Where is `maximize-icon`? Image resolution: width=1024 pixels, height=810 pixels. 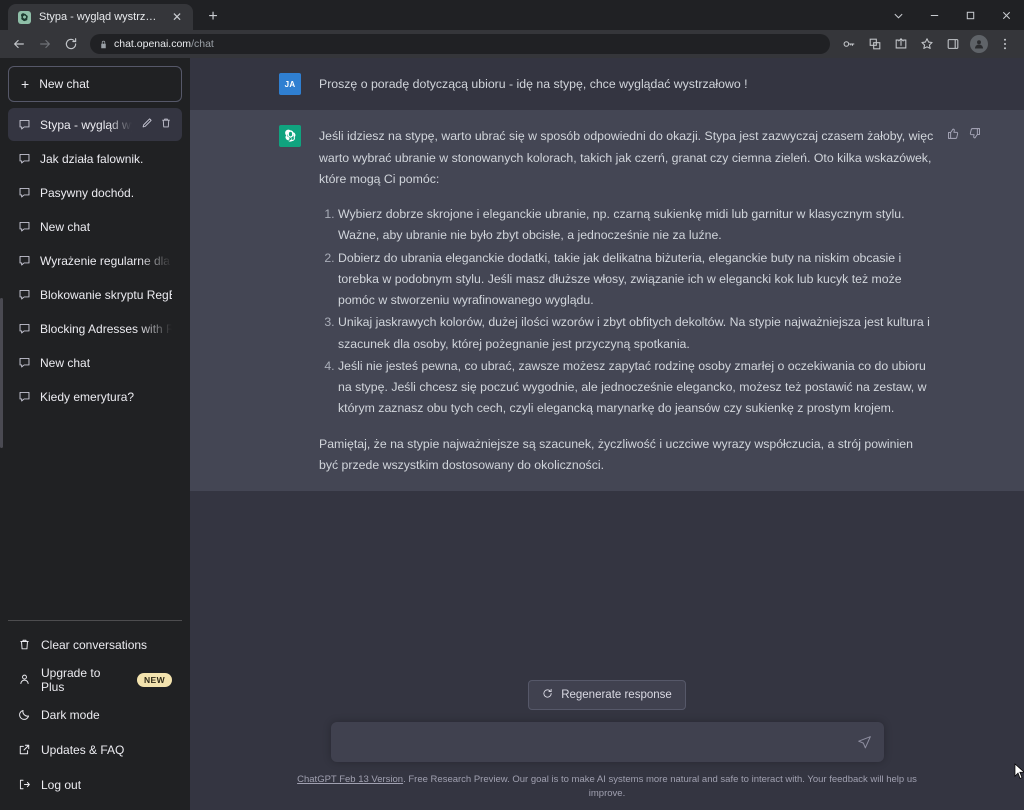 maximize-icon is located at coordinates (970, 15).